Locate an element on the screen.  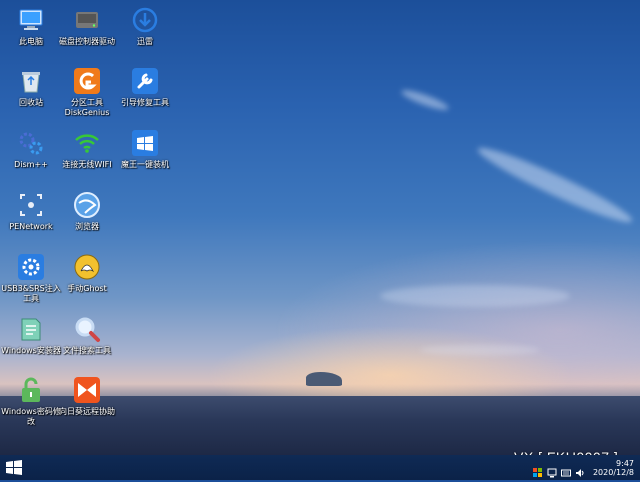
icon-label: Windows安装器 is located at coordinates (31, 350).